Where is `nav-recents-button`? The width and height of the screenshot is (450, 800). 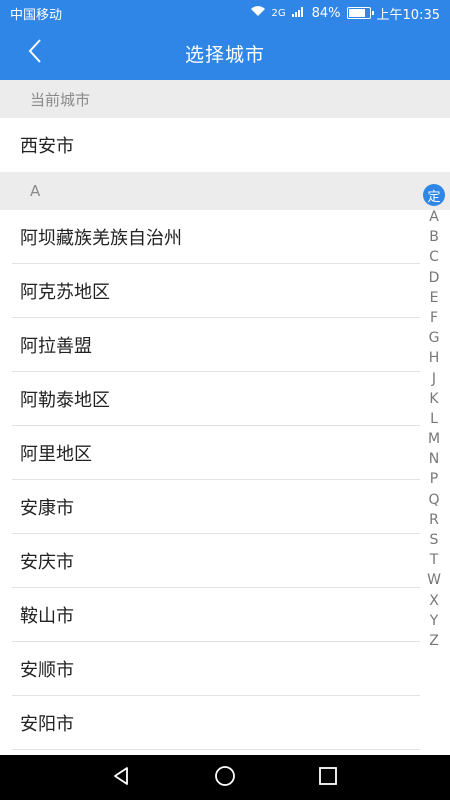
nav-recents-button is located at coordinates (328, 778).